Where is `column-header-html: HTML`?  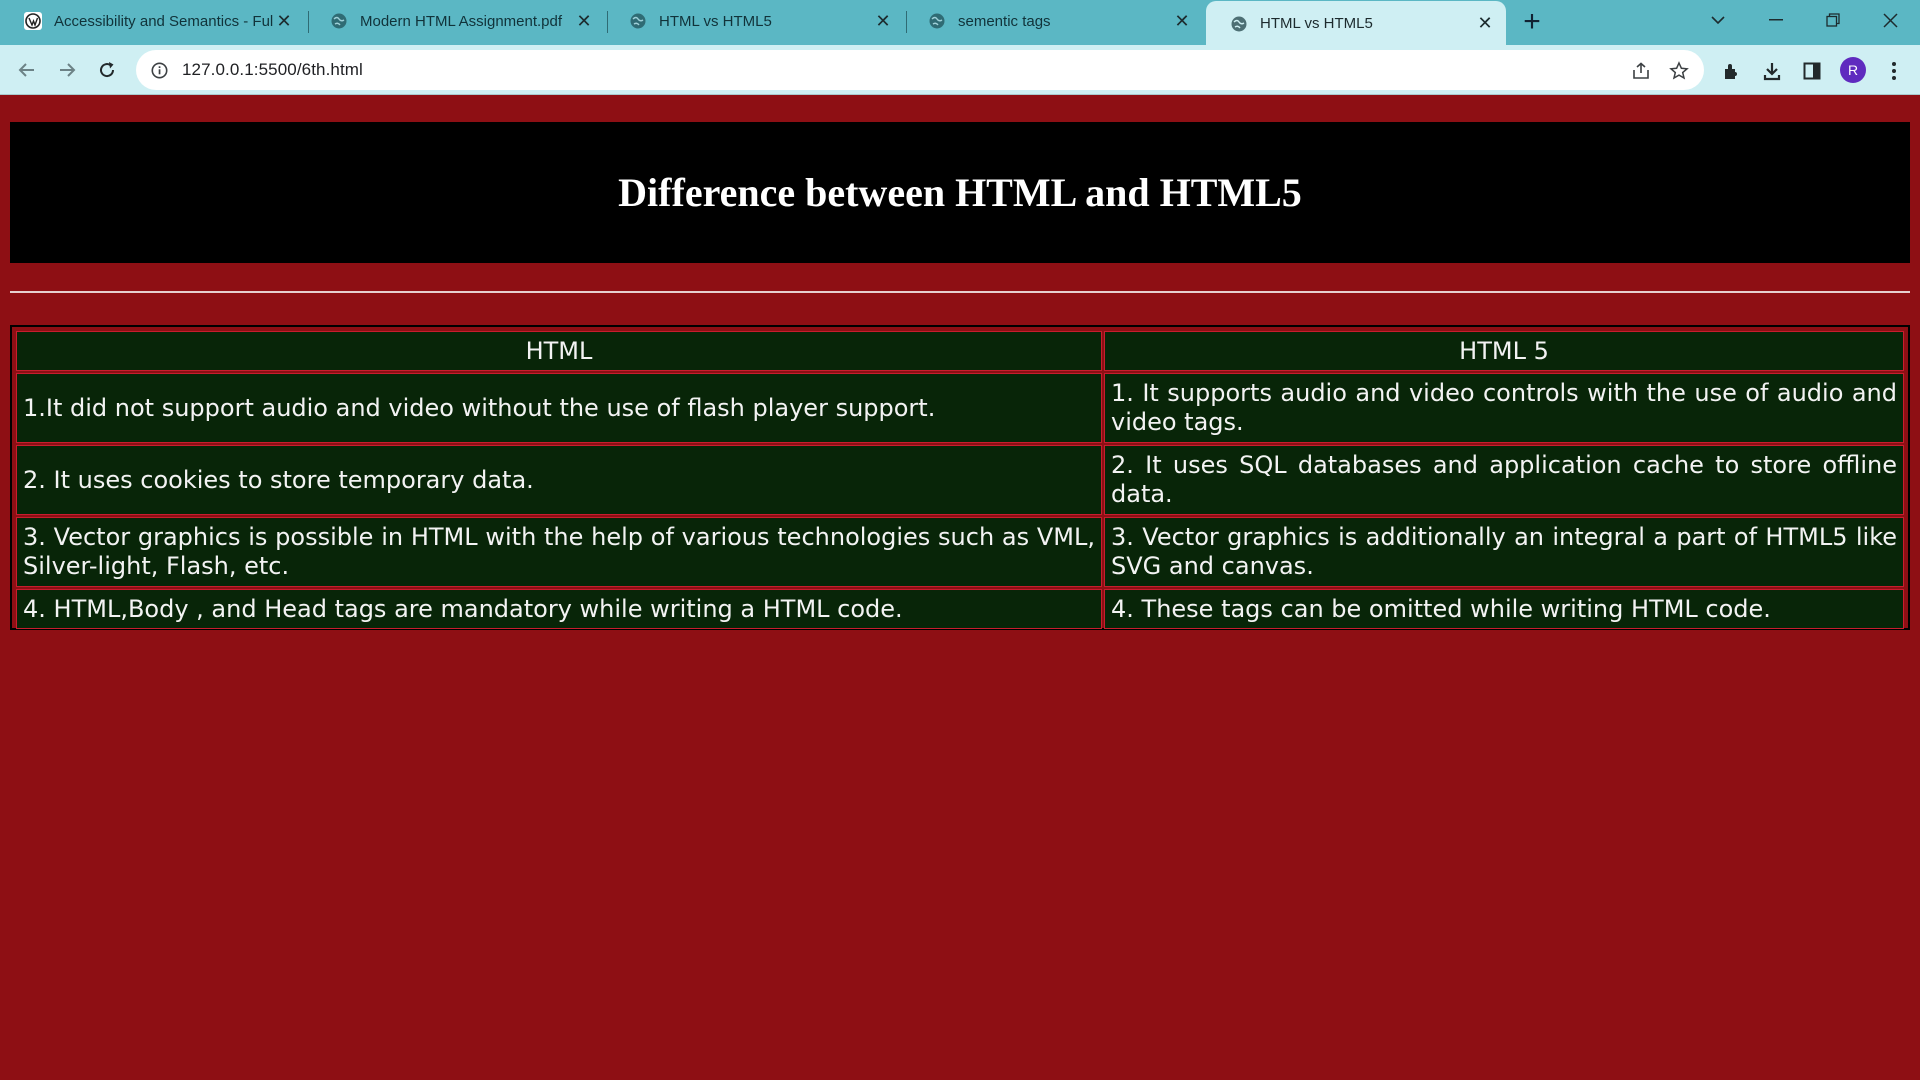 column-header-html: HTML is located at coordinates (559, 351).